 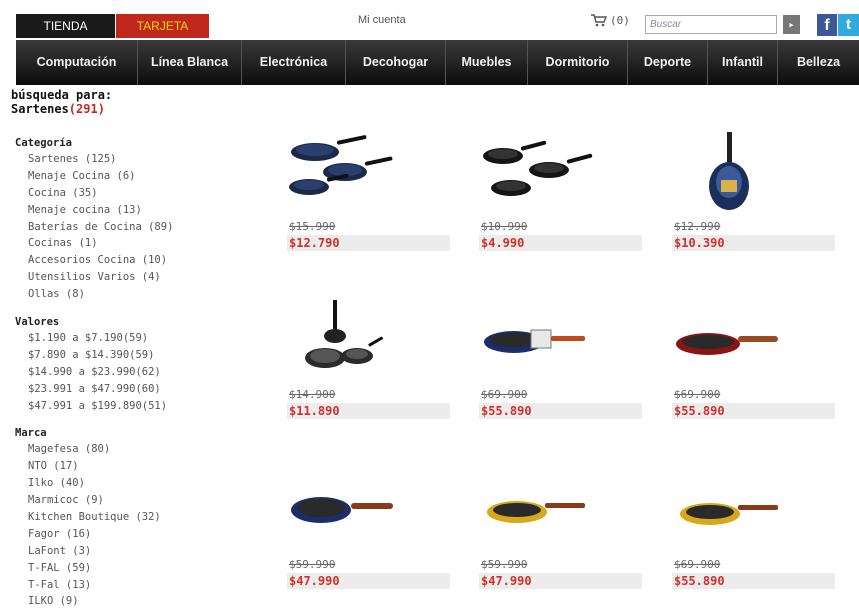 I want to click on product-card: $14.900 $11.890, so click(x=387, y=375).